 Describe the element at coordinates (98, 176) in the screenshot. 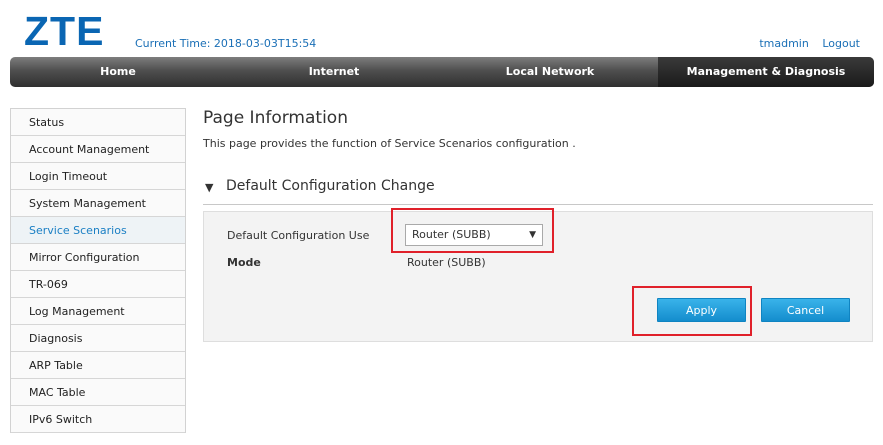

I see `sidebar-item-login-timeout: Login Timeout` at that location.